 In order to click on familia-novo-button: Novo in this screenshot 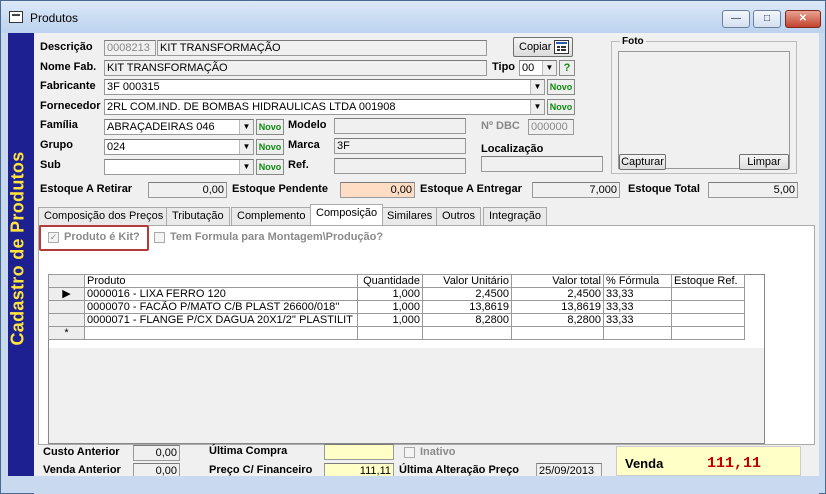, I will do `click(270, 127)`.